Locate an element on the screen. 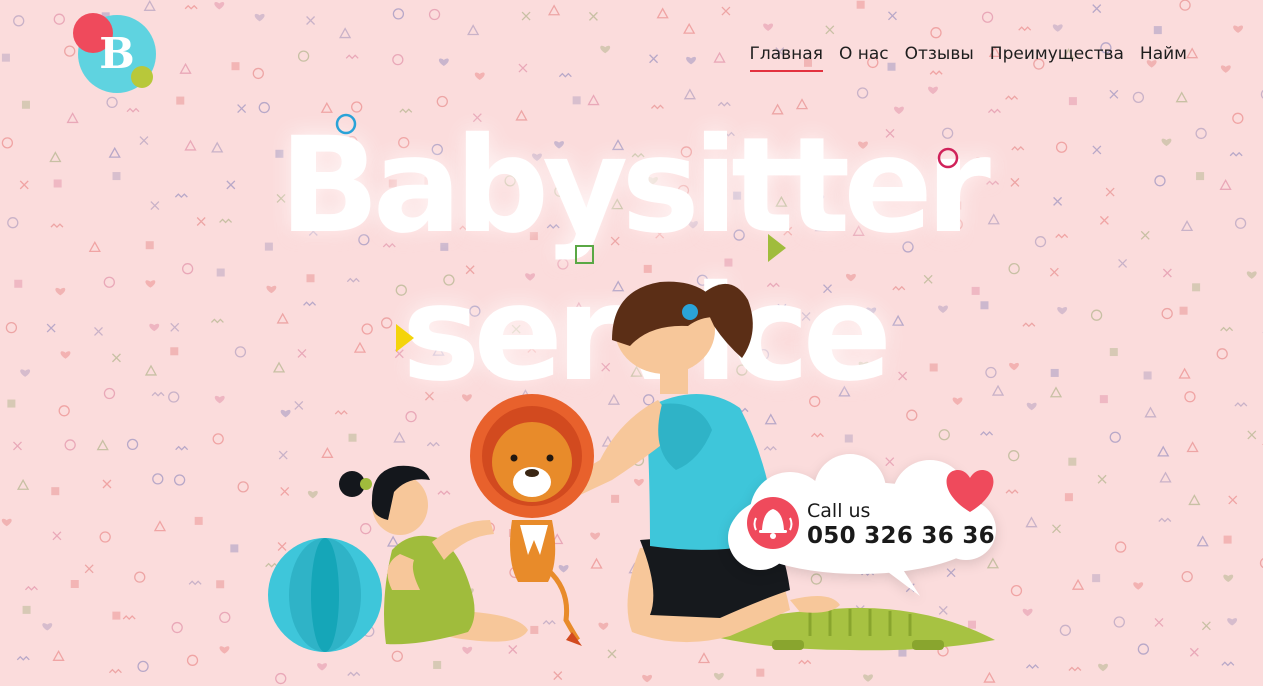 The width and height of the screenshot is (1263, 686). call-us-block: Call us 050 326 36 36 is located at coordinates (901, 525).